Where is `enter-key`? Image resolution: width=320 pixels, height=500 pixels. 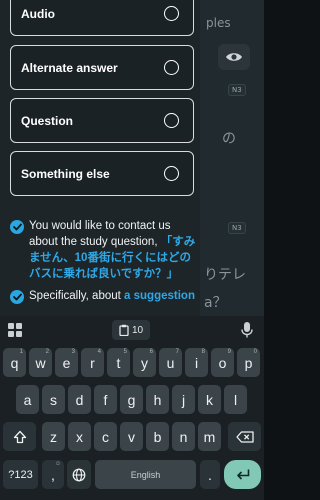
enter-key is located at coordinates (242, 474).